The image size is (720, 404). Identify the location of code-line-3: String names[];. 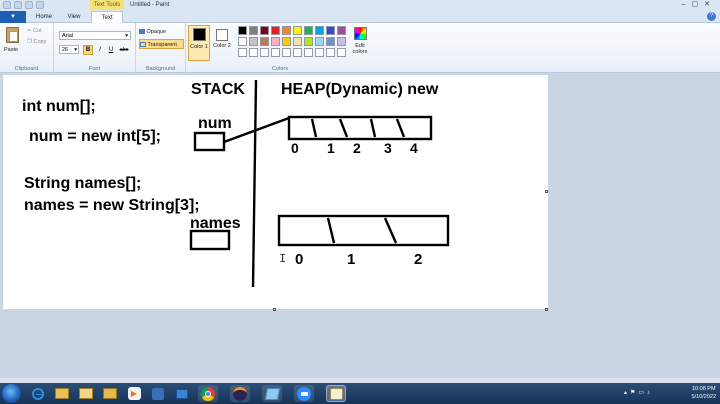
(82, 183).